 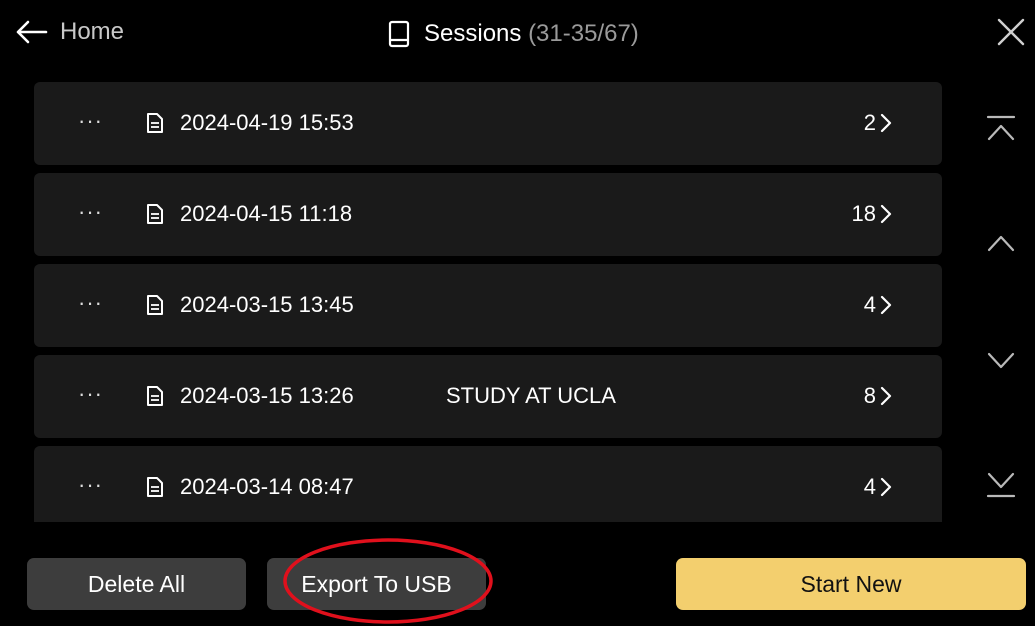 I want to click on close-icon, so click(x=1011, y=32).